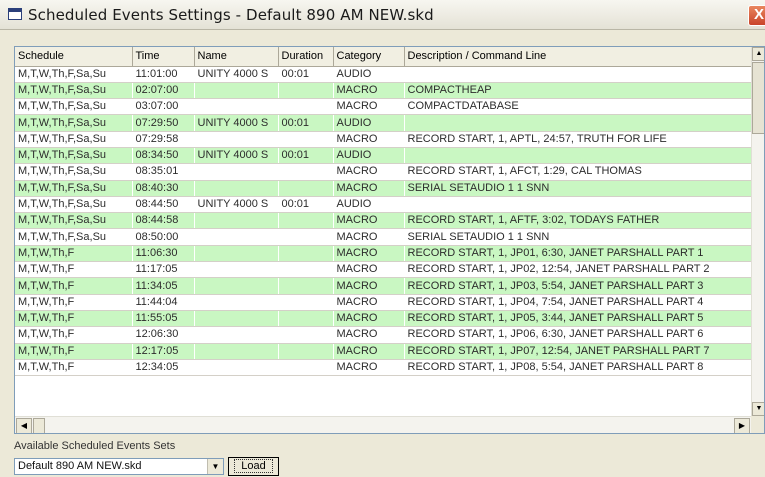 Image resolution: width=765 pixels, height=477 pixels. What do you see at coordinates (236, 74) in the screenshot?
I see `cell-name: UNITY 4000 S` at bounding box center [236, 74].